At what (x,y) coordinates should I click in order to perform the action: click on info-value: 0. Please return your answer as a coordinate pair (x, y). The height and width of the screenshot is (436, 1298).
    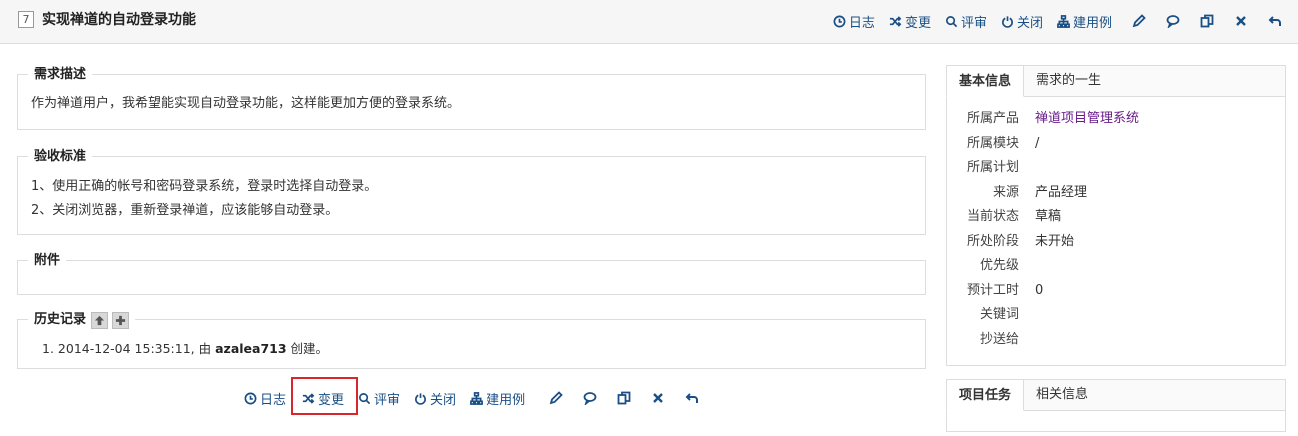
    Looking at the image, I should click on (1039, 290).